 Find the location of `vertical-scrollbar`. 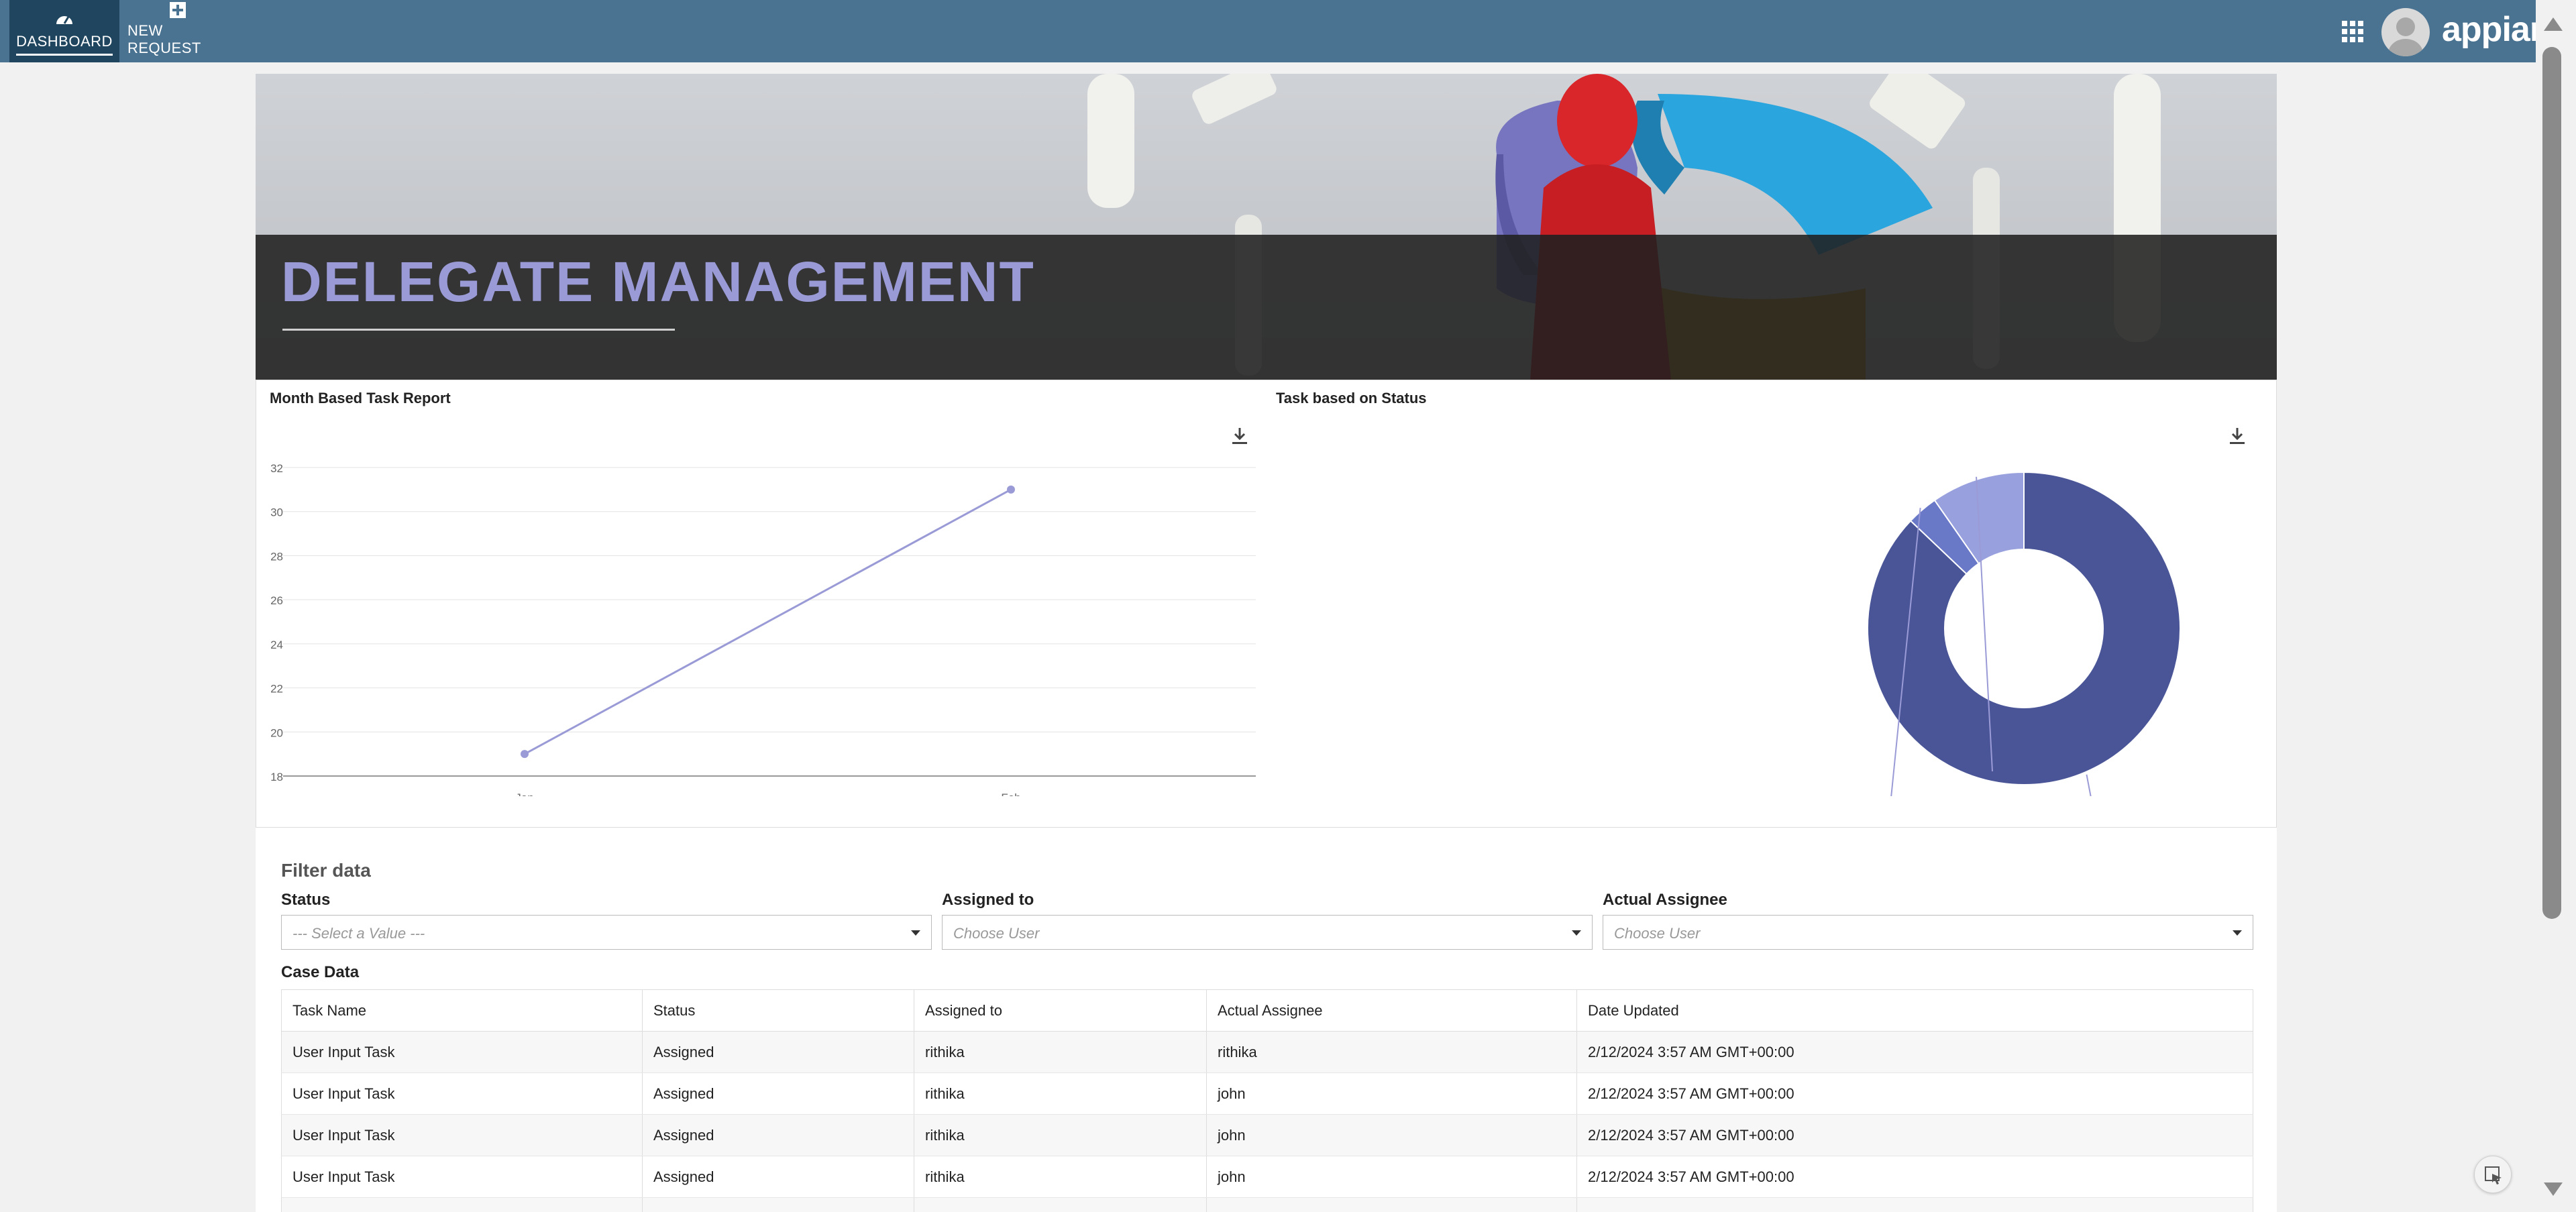

vertical-scrollbar is located at coordinates (2556, 606).